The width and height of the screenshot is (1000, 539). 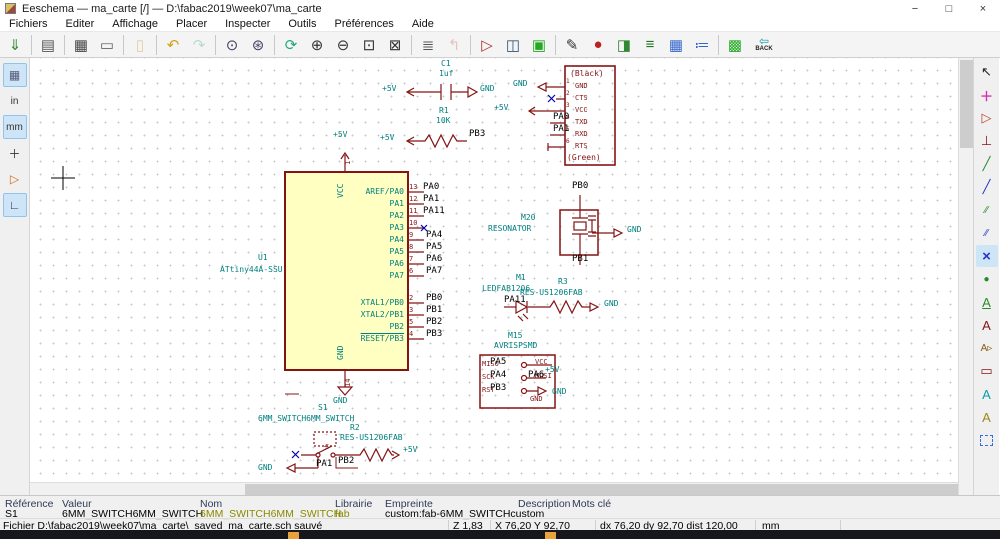 I want to click on symbol-fields-table-icon: ▦, so click(x=676, y=45).